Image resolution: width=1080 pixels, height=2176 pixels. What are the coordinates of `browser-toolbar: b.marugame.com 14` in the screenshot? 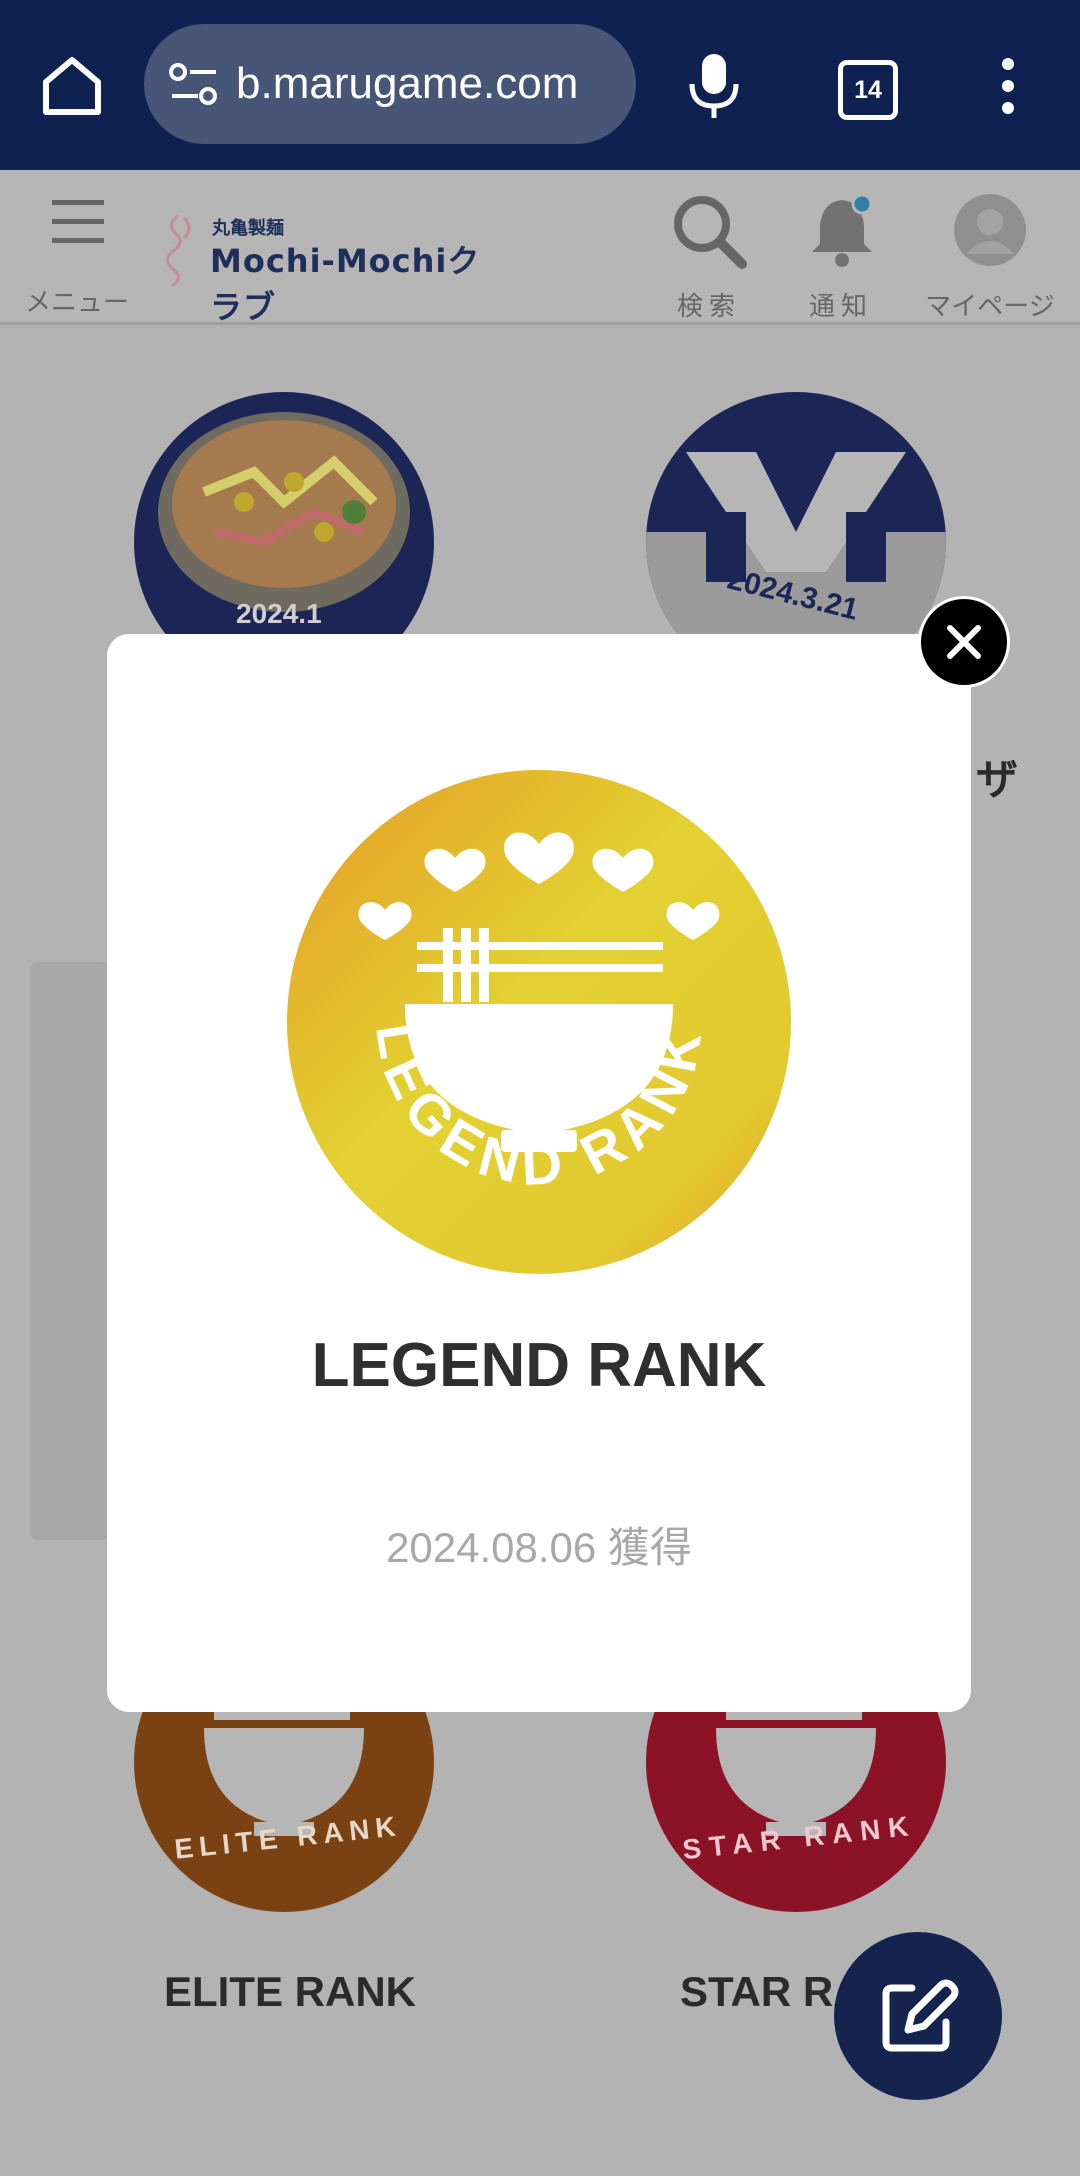 It's located at (540, 85).